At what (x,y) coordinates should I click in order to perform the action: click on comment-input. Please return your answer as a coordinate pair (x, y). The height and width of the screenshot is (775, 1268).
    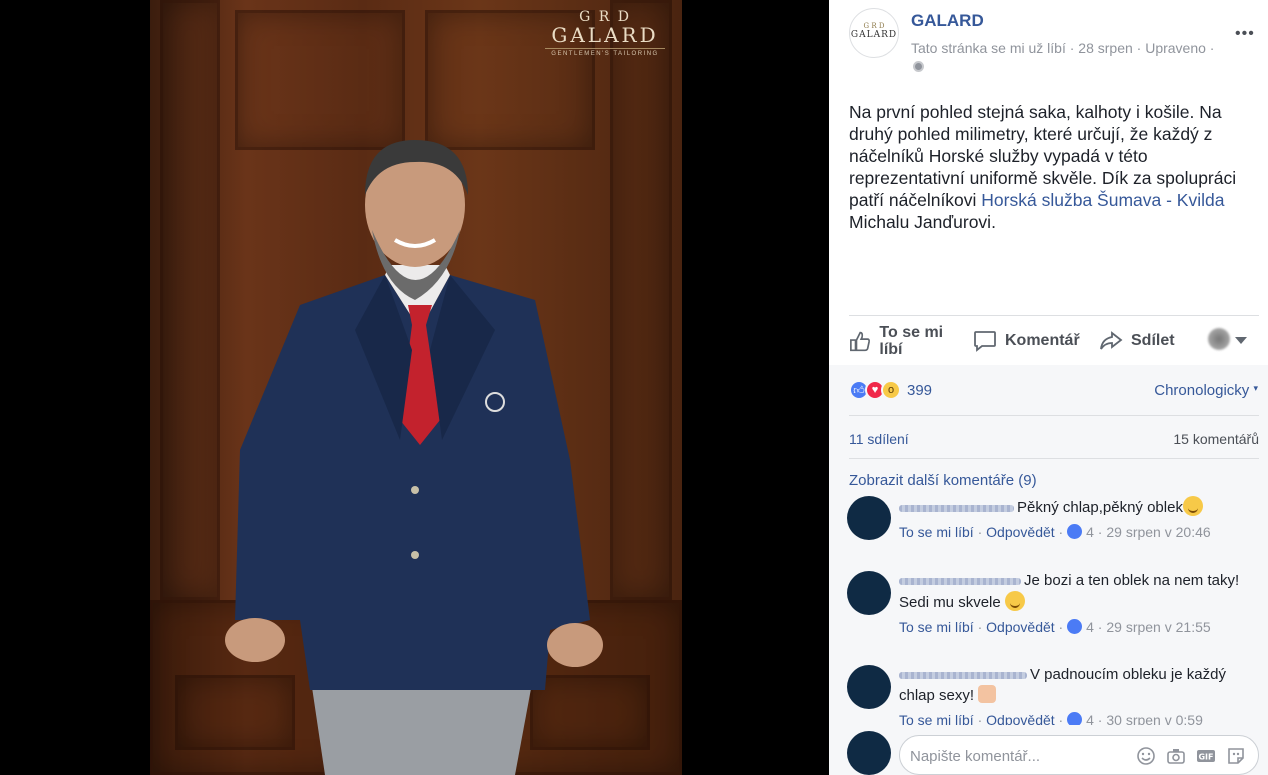
    Looking at the image, I should click on (1015, 756).